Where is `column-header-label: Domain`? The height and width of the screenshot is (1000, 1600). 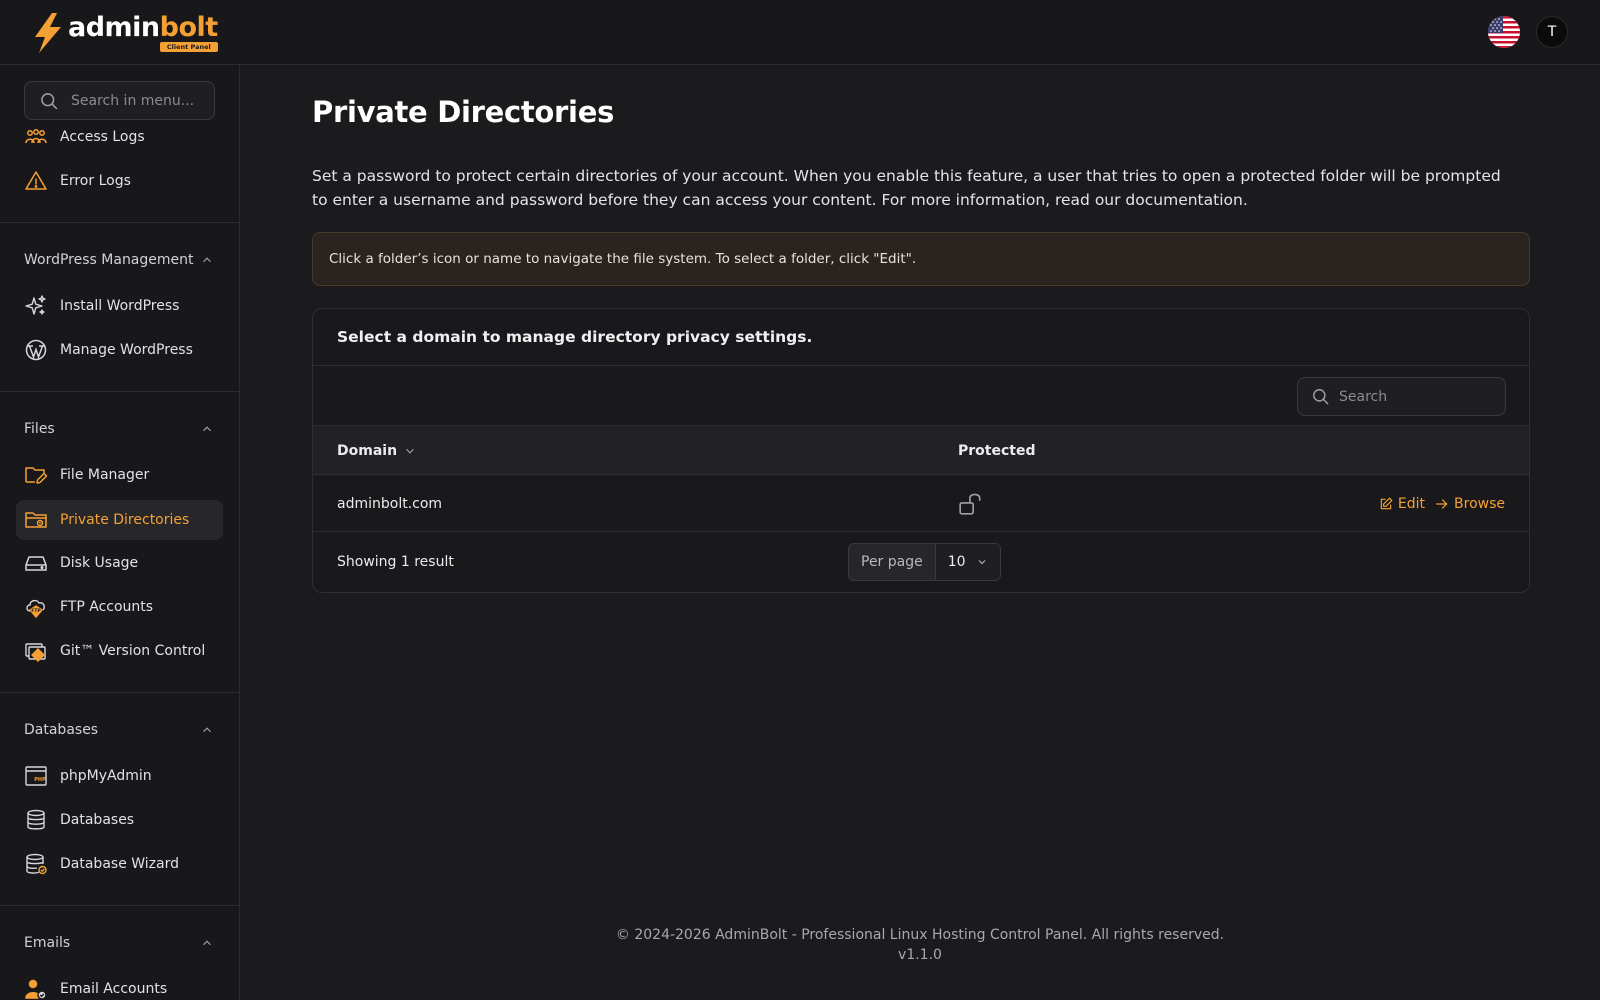
column-header-label: Domain is located at coordinates (367, 450).